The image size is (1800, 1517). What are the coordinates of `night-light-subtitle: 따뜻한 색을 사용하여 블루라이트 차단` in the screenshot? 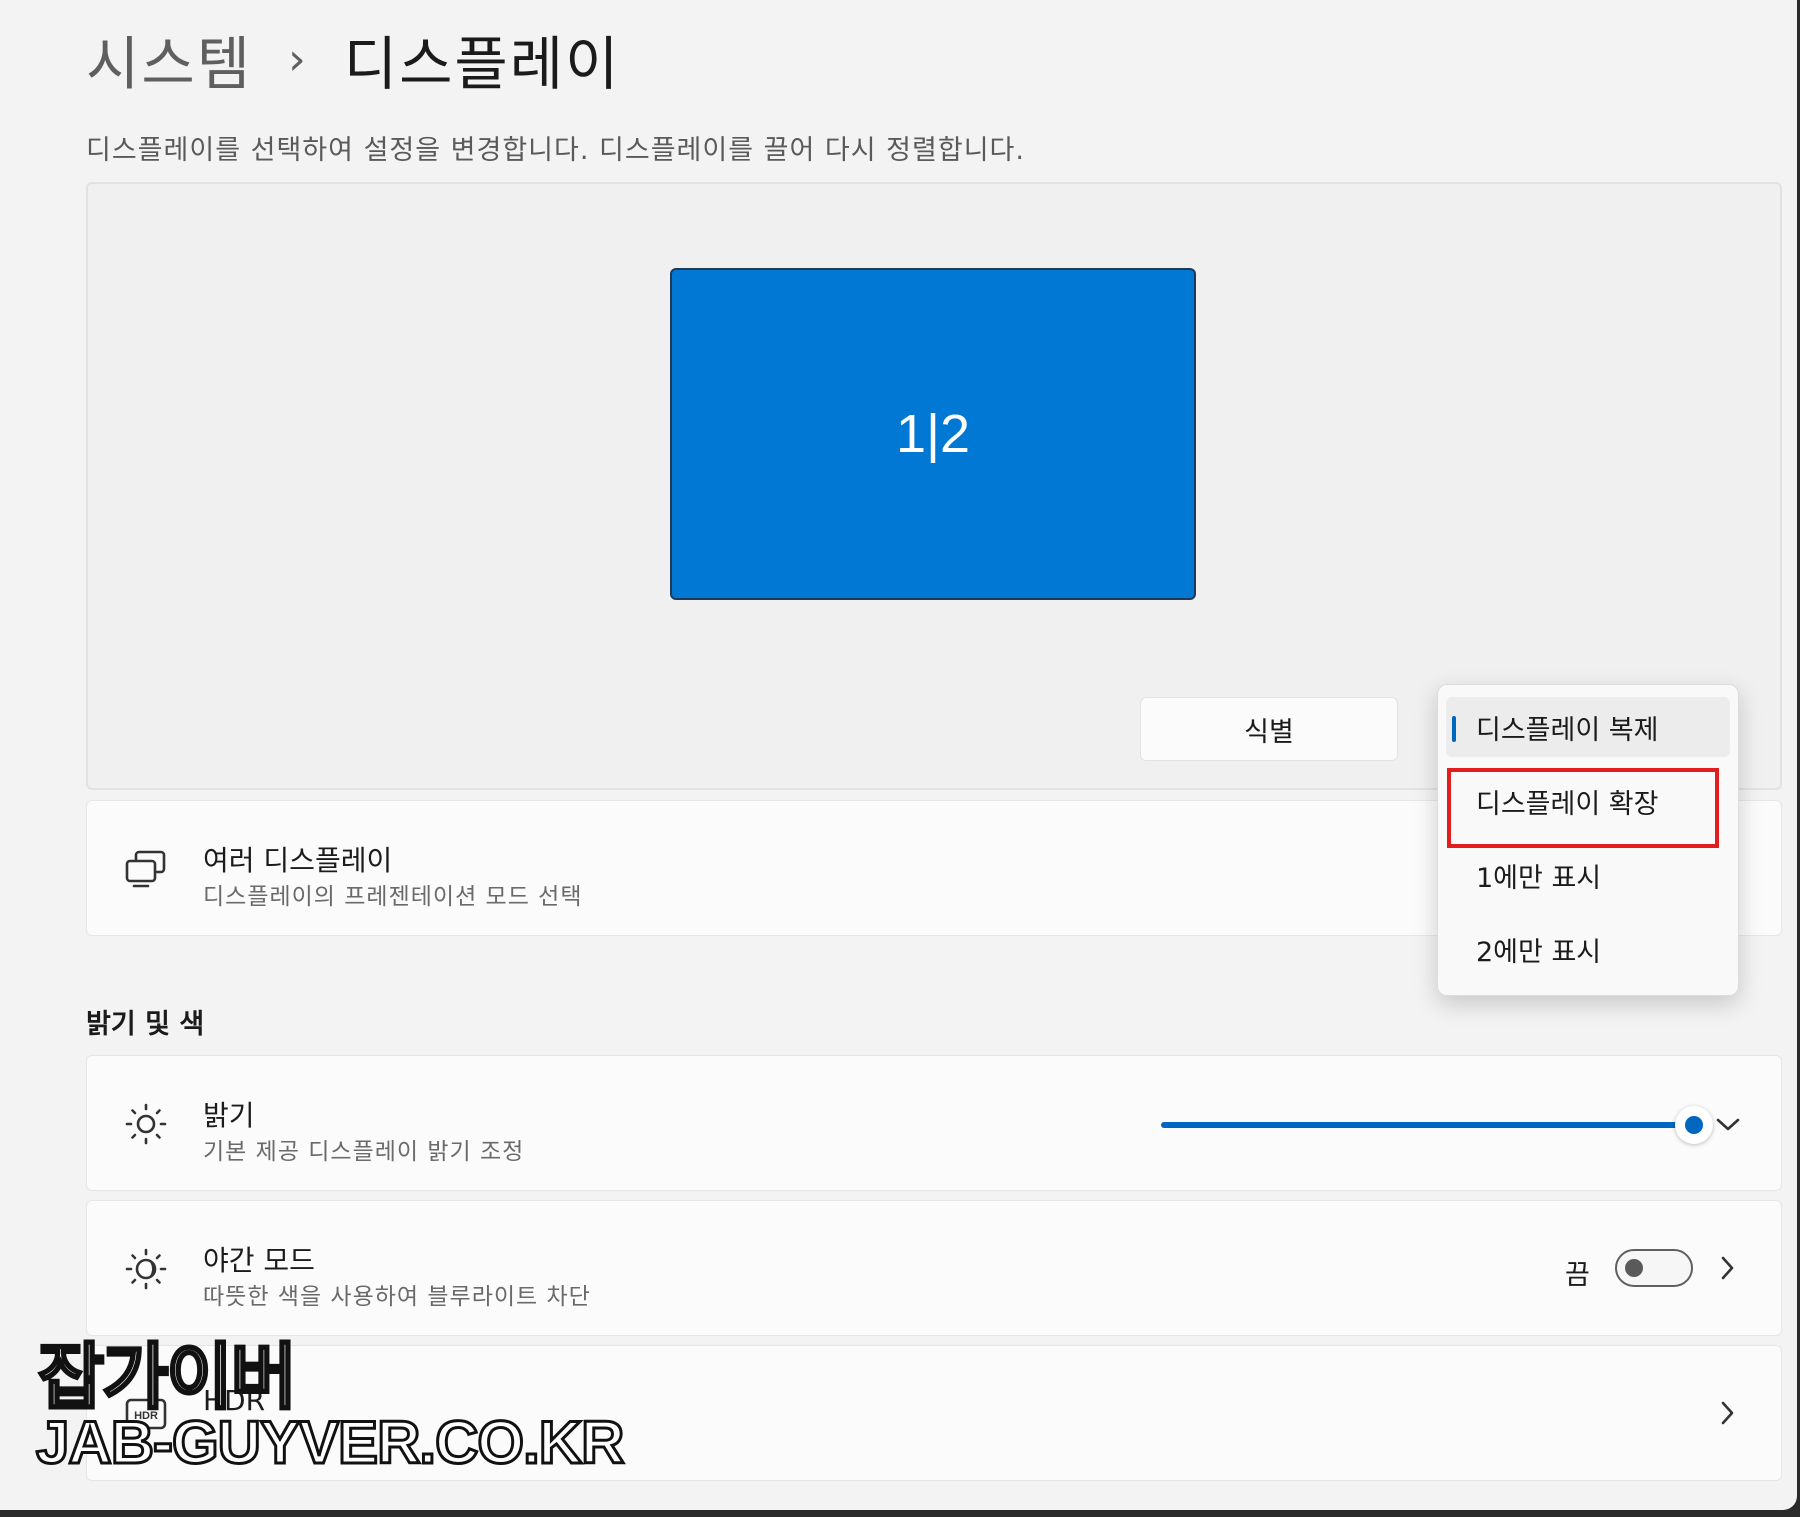 It's located at (397, 1297).